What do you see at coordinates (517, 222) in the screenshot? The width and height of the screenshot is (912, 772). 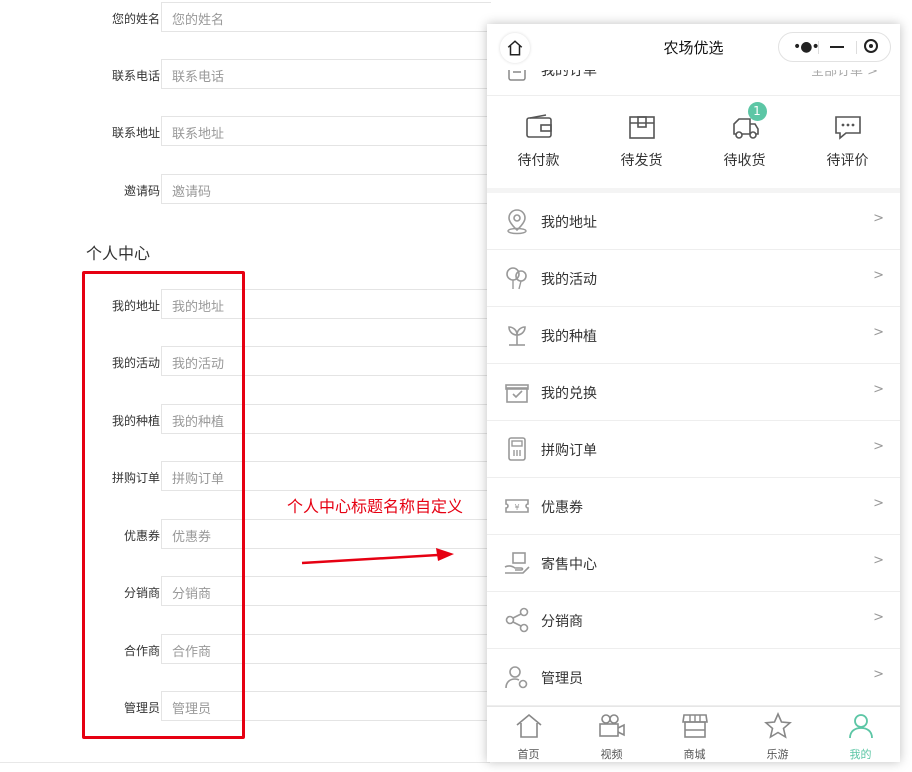 I see `location-icon` at bounding box center [517, 222].